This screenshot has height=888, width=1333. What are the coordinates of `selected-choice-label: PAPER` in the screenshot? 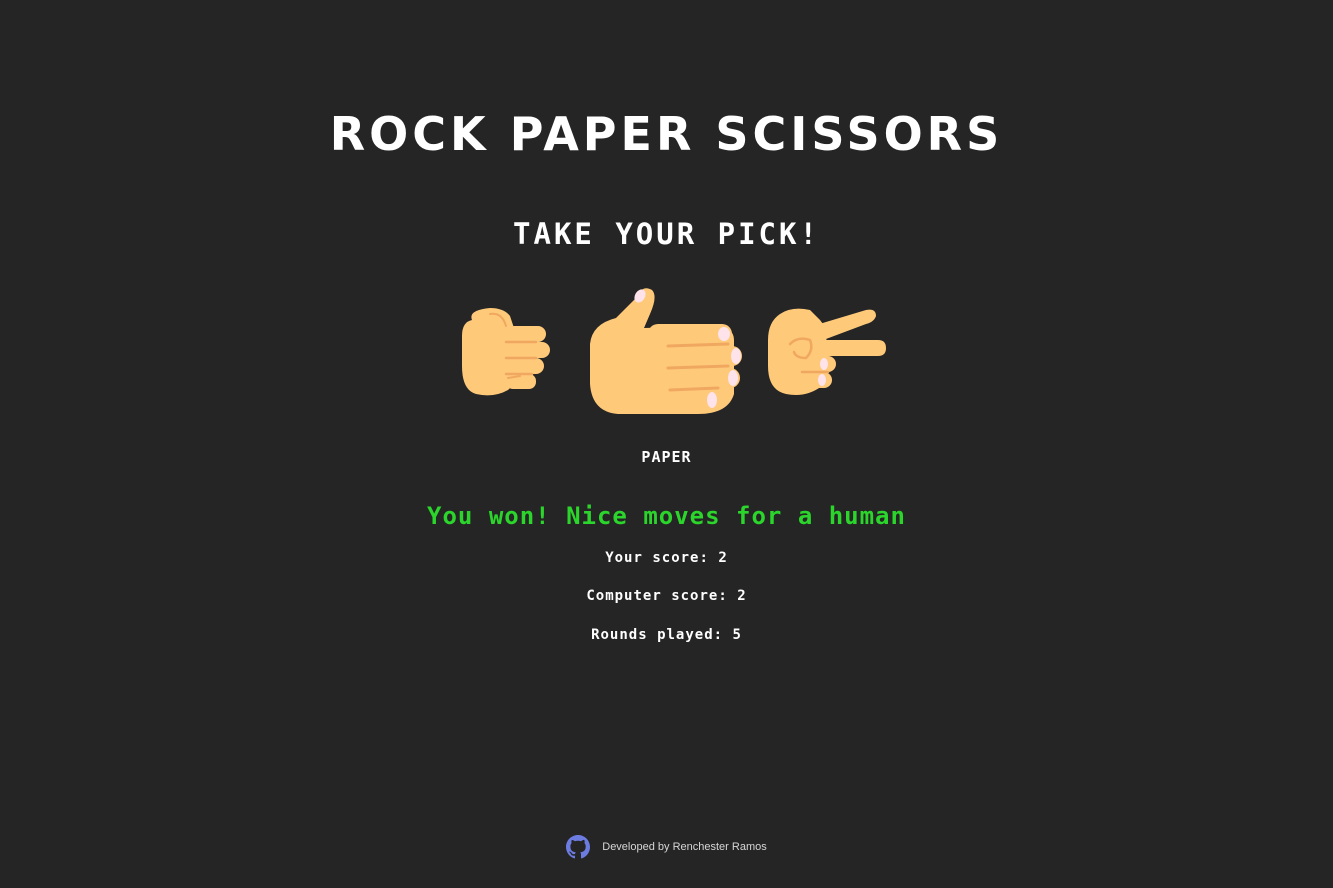 It's located at (666, 457).